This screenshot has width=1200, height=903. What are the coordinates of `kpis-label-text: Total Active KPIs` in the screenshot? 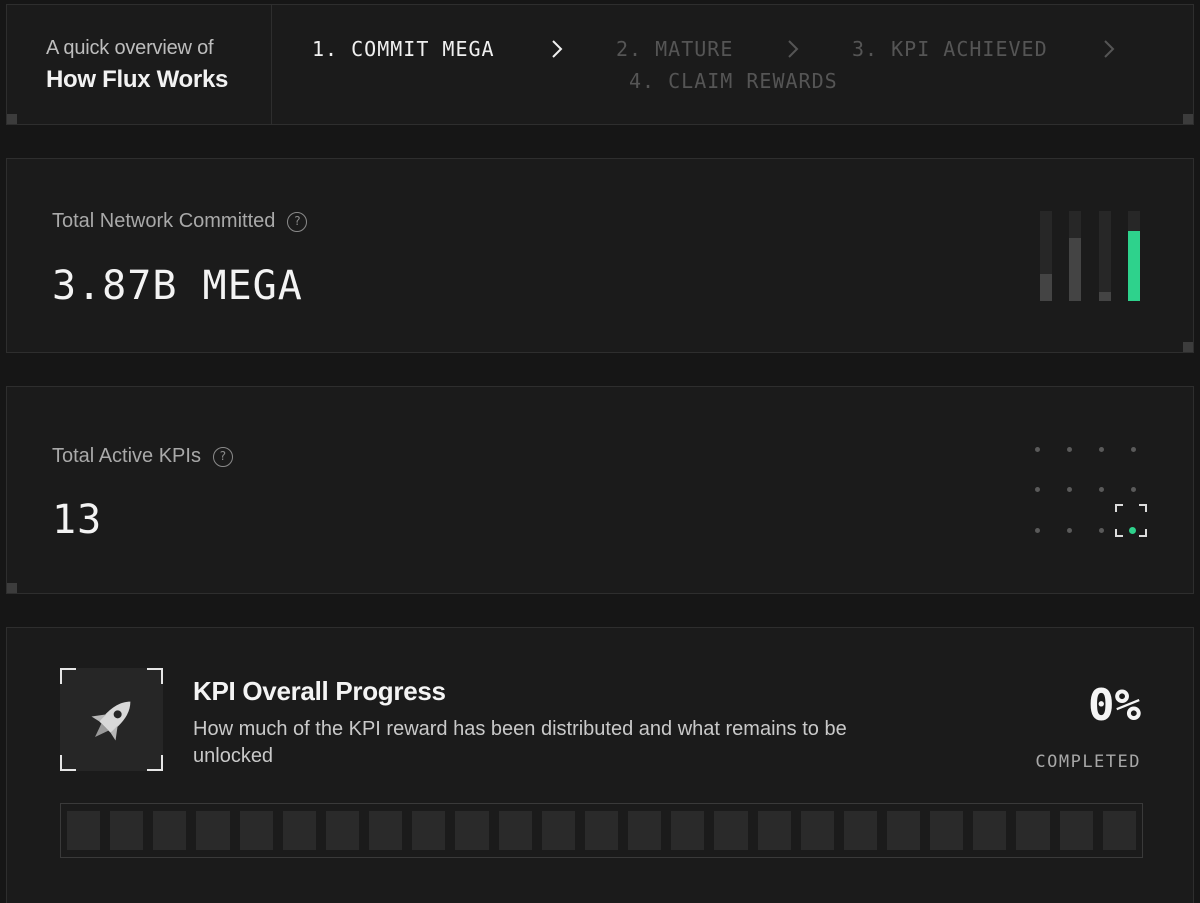 It's located at (126, 456).